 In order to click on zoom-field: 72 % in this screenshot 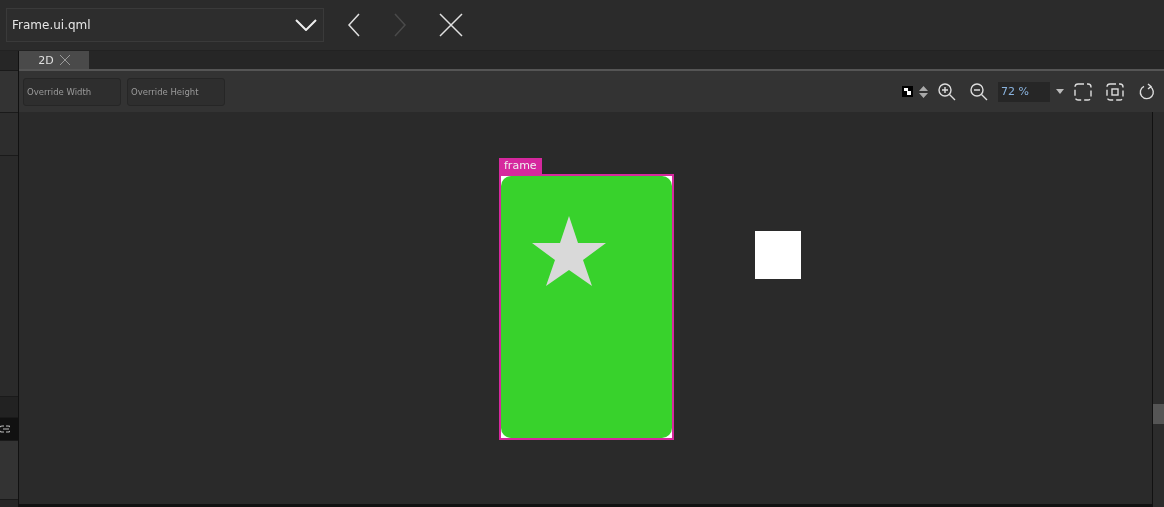, I will do `click(1024, 91)`.